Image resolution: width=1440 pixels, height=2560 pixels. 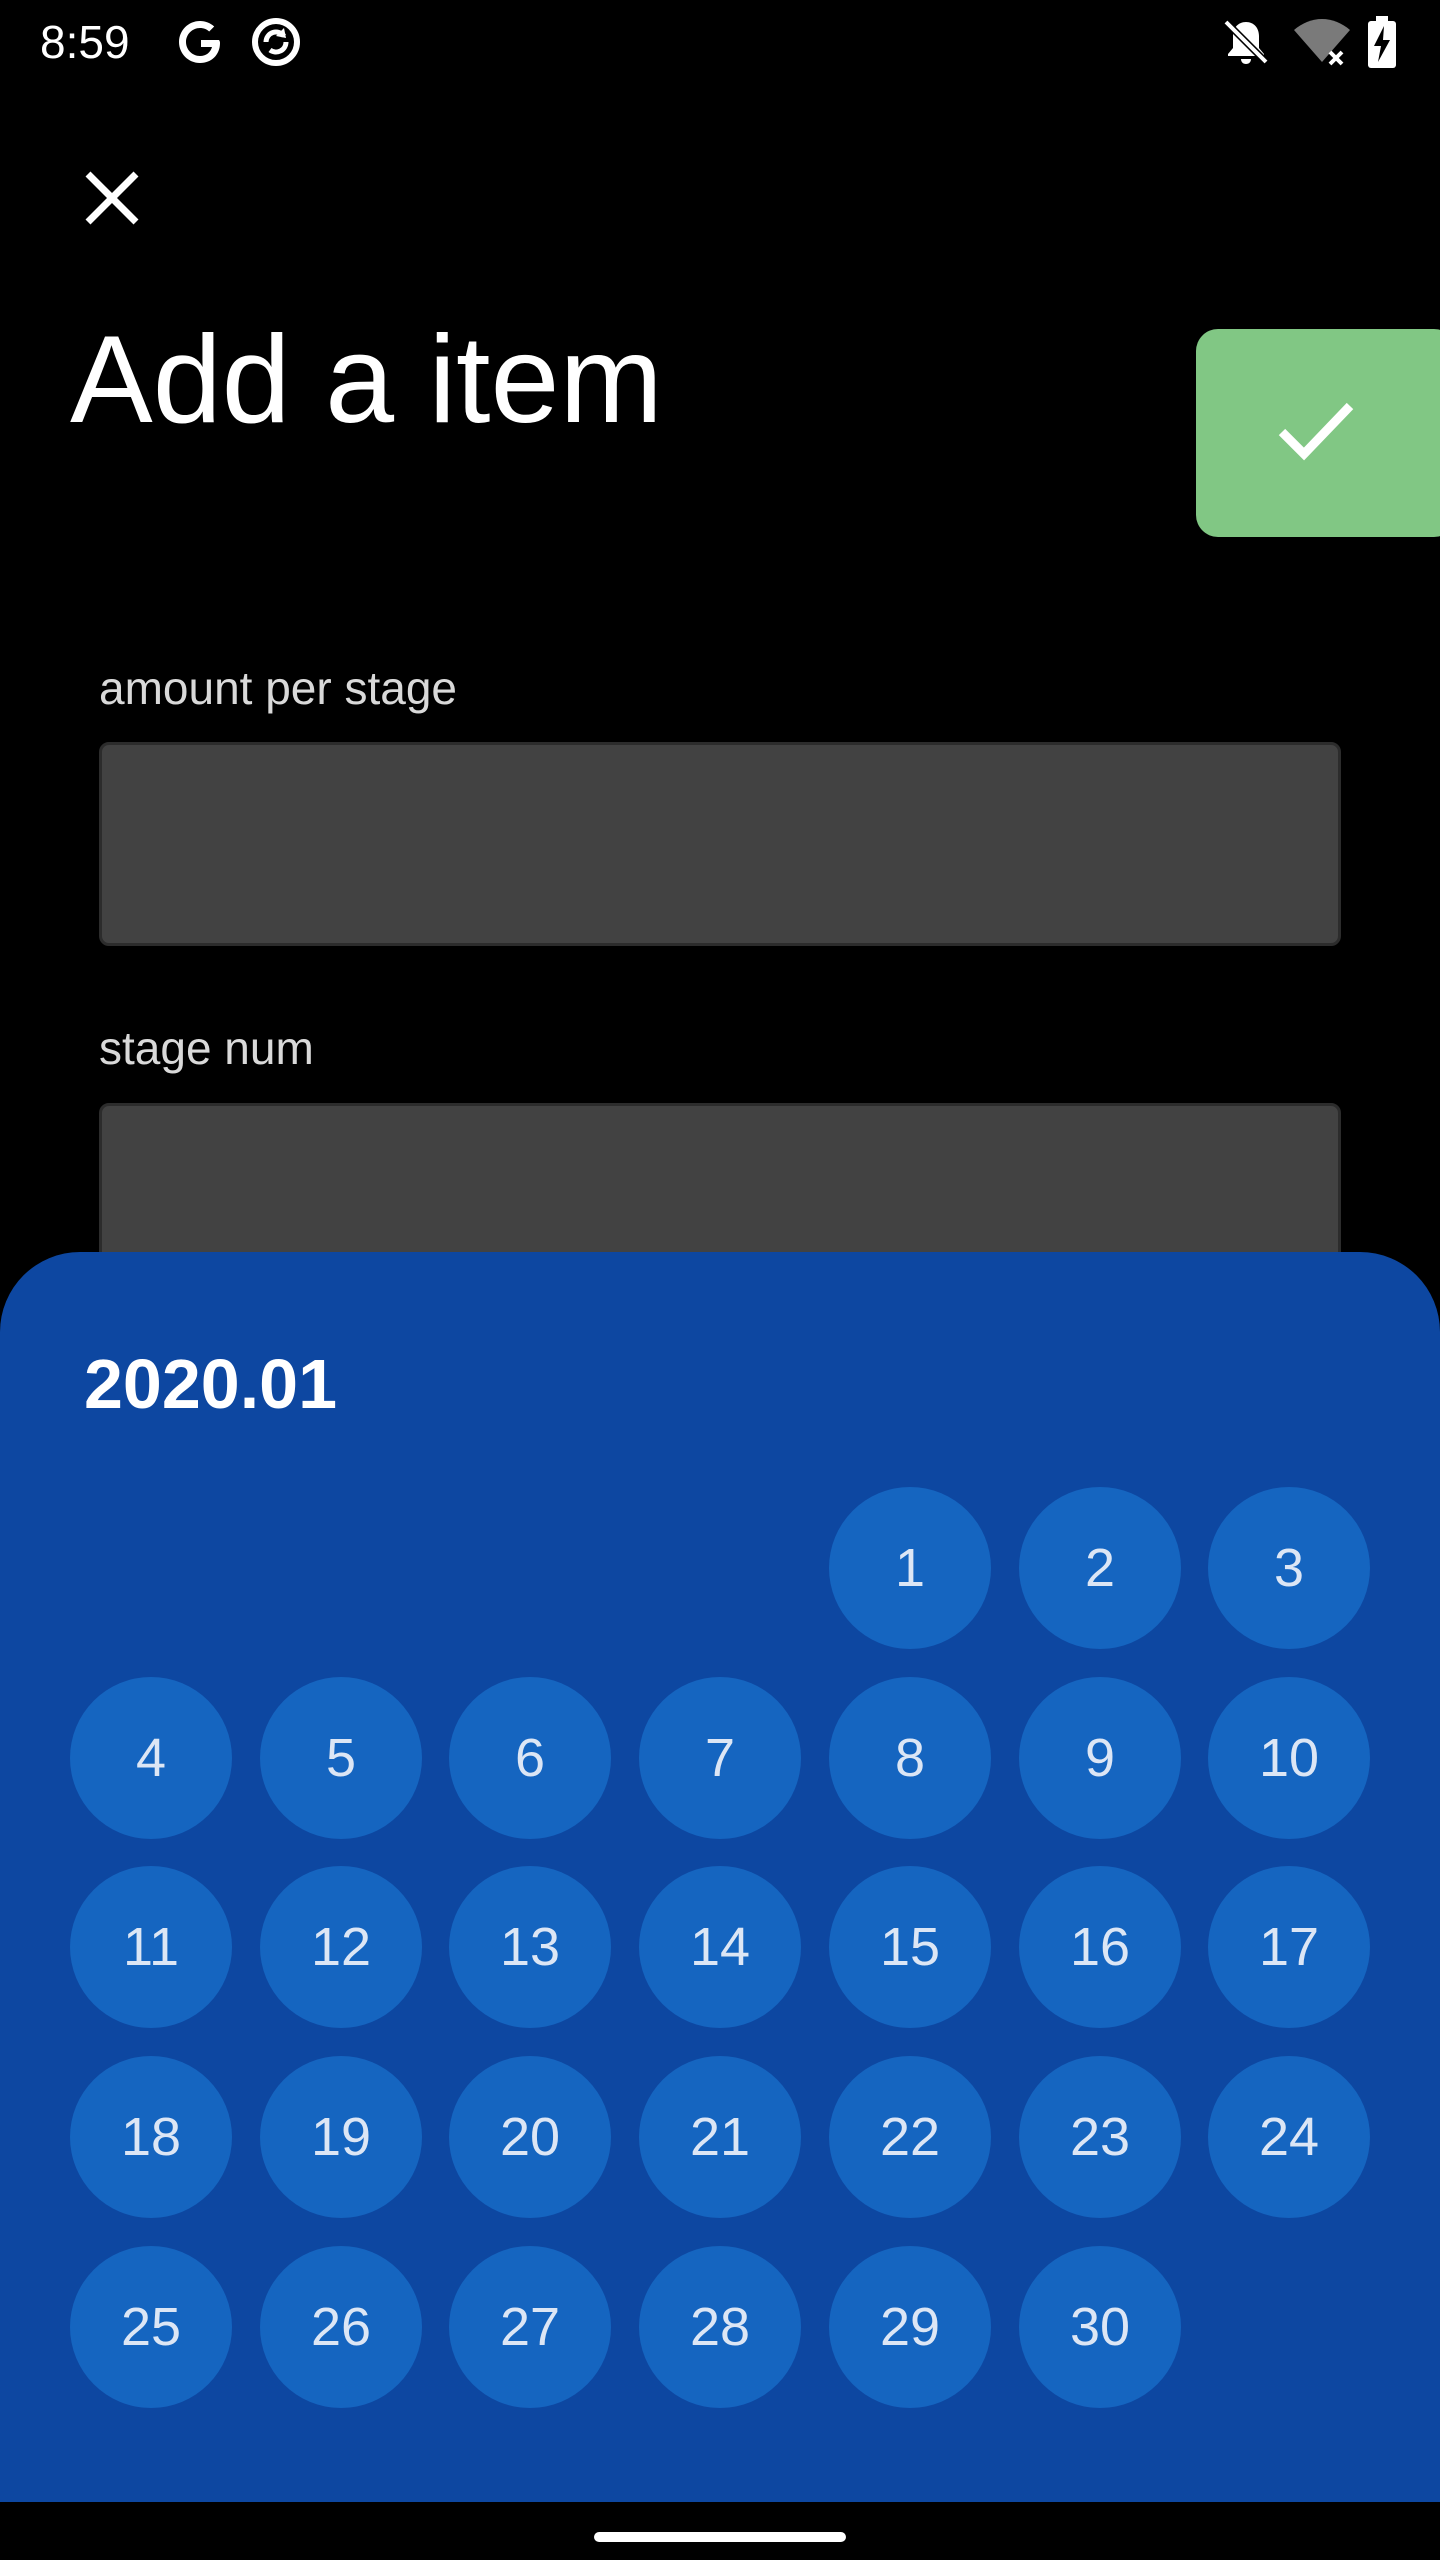 I want to click on wifi-off-icon, so click(x=1322, y=44).